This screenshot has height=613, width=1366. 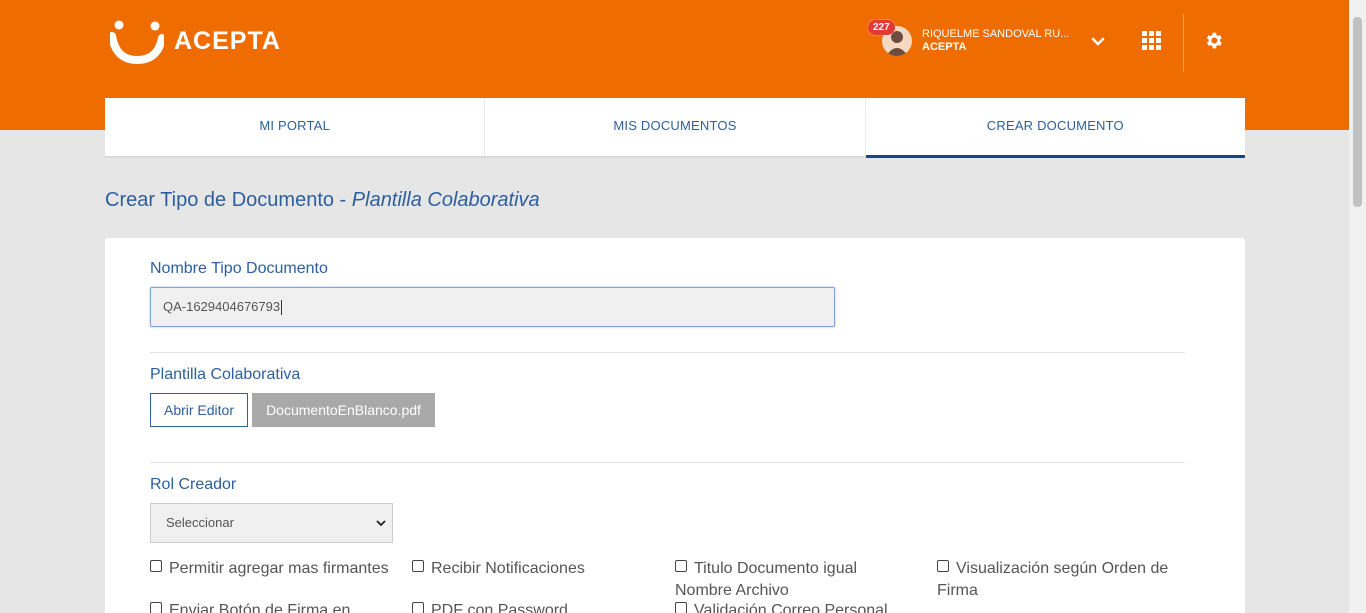 I want to click on scrollbar-thumb, so click(x=1357, y=112).